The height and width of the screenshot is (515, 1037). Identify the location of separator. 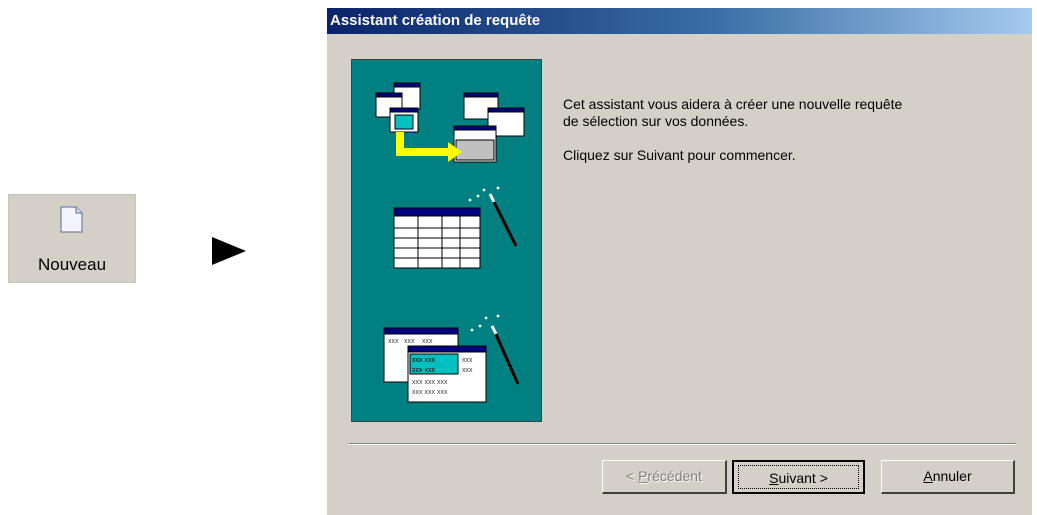
(682, 444).